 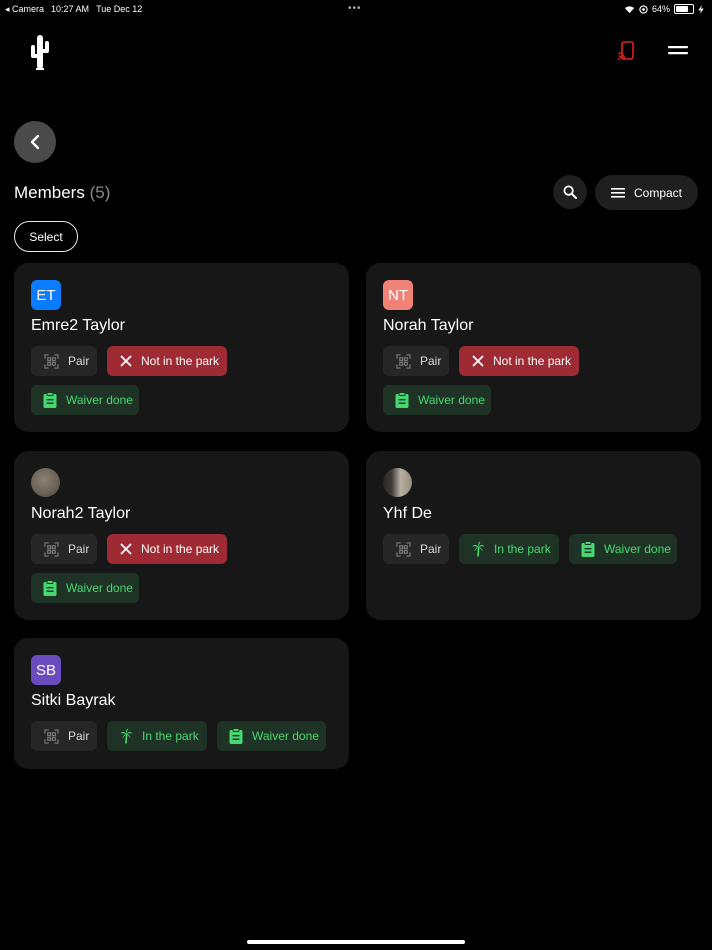 I want to click on compact-view-button: Compact, so click(x=646, y=192).